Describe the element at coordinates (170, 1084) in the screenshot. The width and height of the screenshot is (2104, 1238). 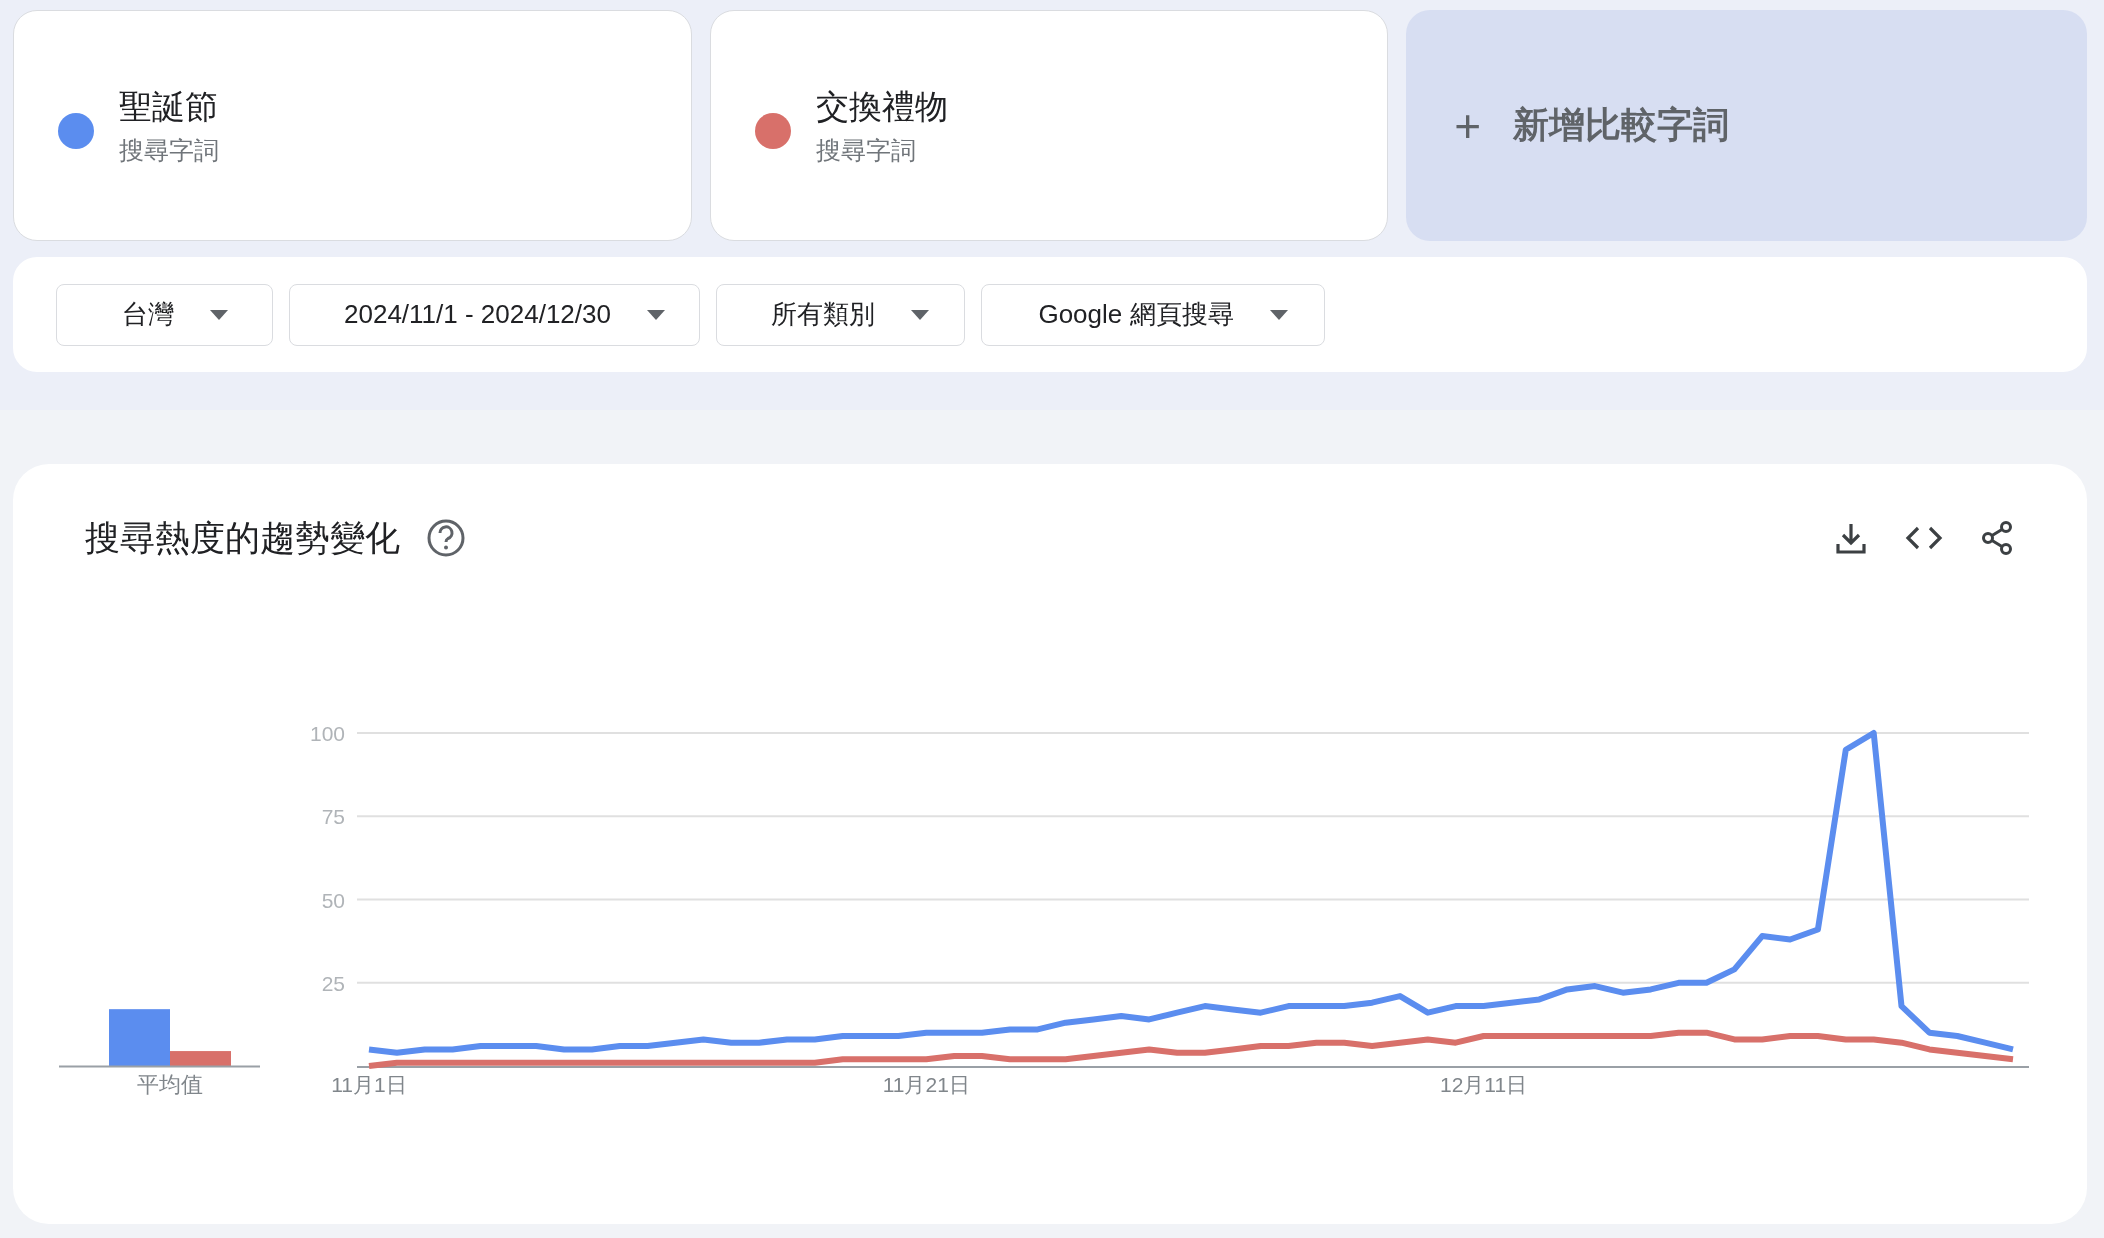
I see `average-label: 平均值` at that location.